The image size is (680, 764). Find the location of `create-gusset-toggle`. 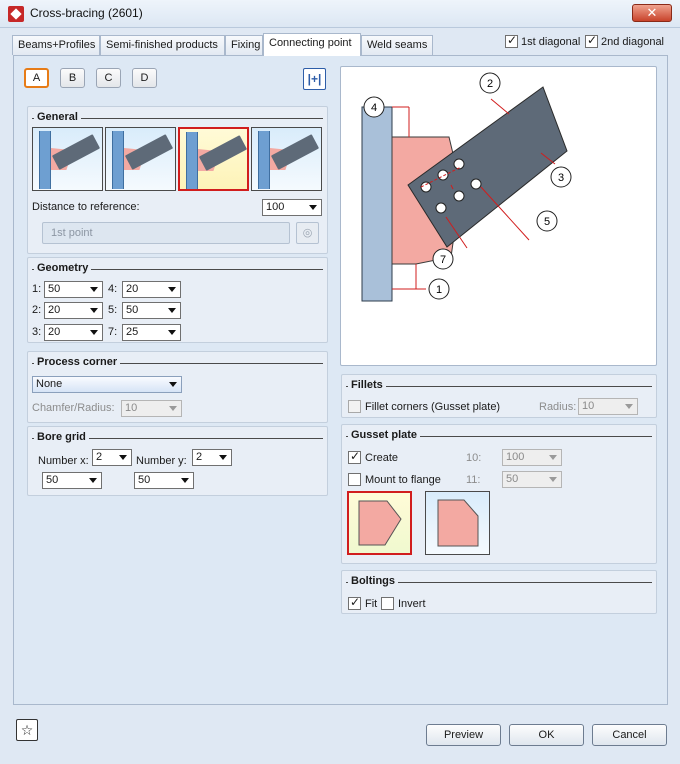

create-gusset-toggle is located at coordinates (354, 458).